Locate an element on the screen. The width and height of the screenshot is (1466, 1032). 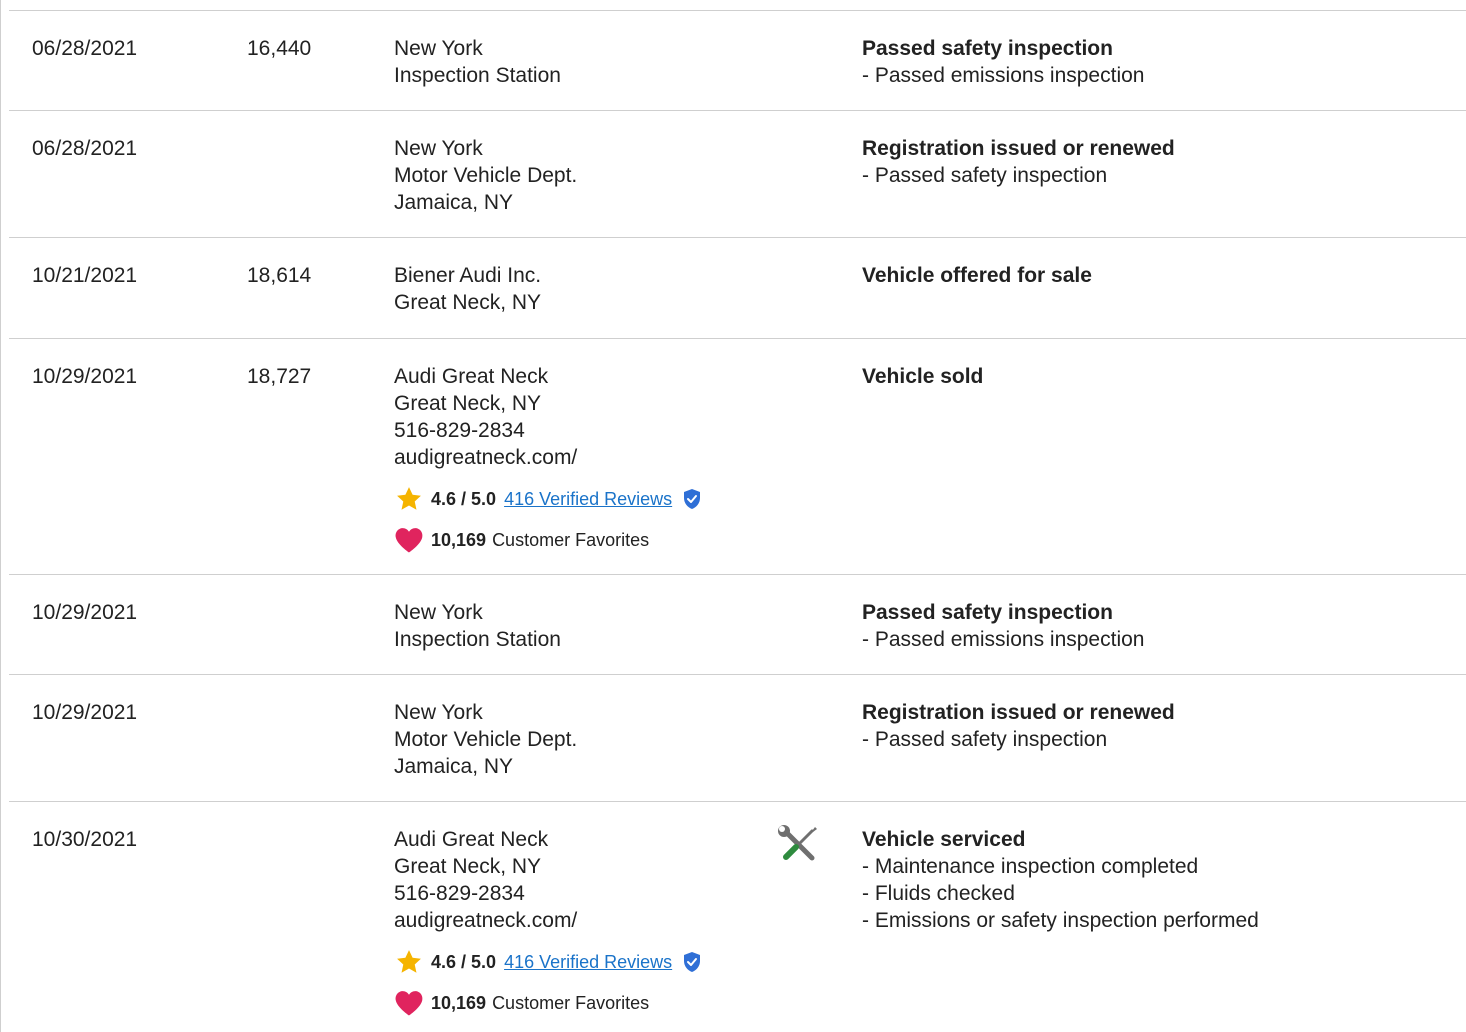
record-date: 10/21/2021 is located at coordinates (85, 275).